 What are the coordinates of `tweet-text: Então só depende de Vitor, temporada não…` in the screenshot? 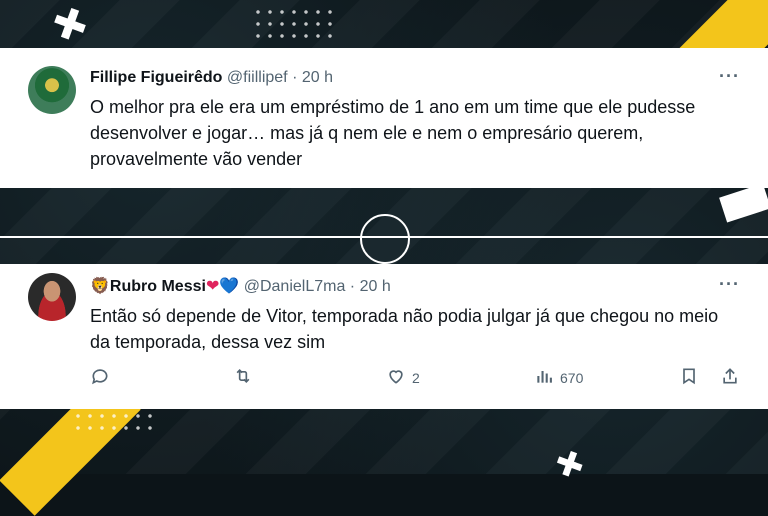 It's located at (404, 329).